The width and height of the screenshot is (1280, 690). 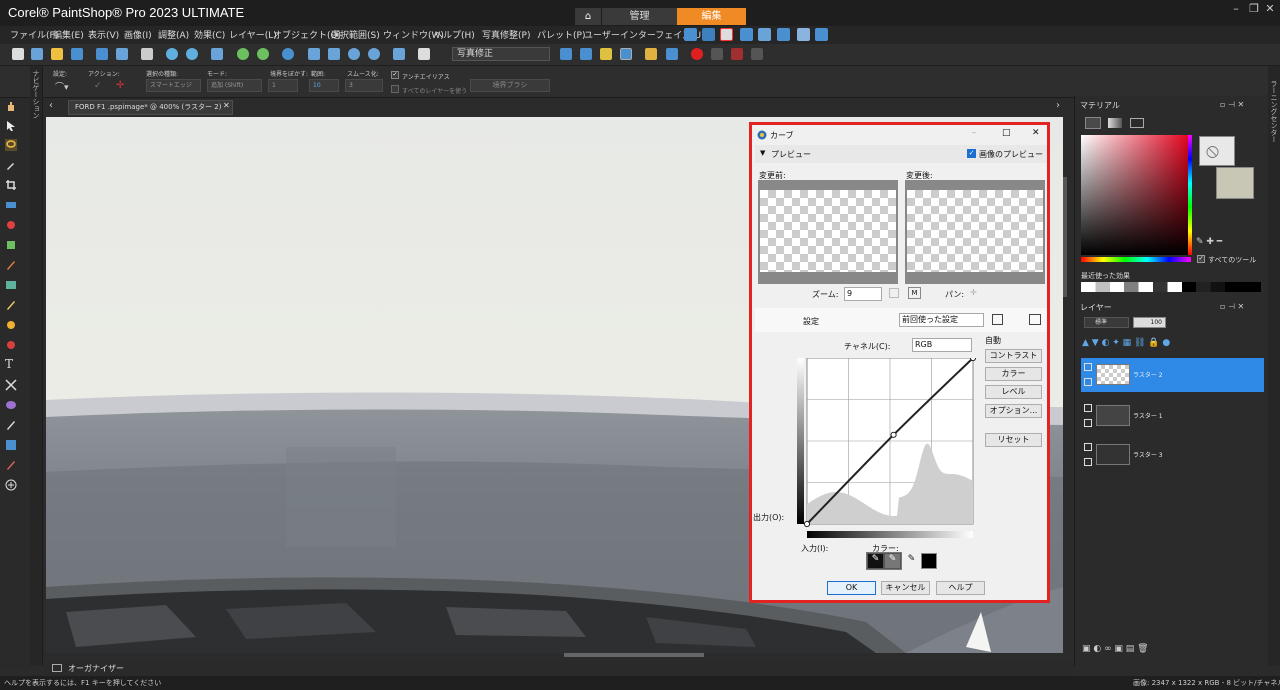 What do you see at coordinates (11, 345) in the screenshot?
I see `color-replacer-icon` at bounding box center [11, 345].